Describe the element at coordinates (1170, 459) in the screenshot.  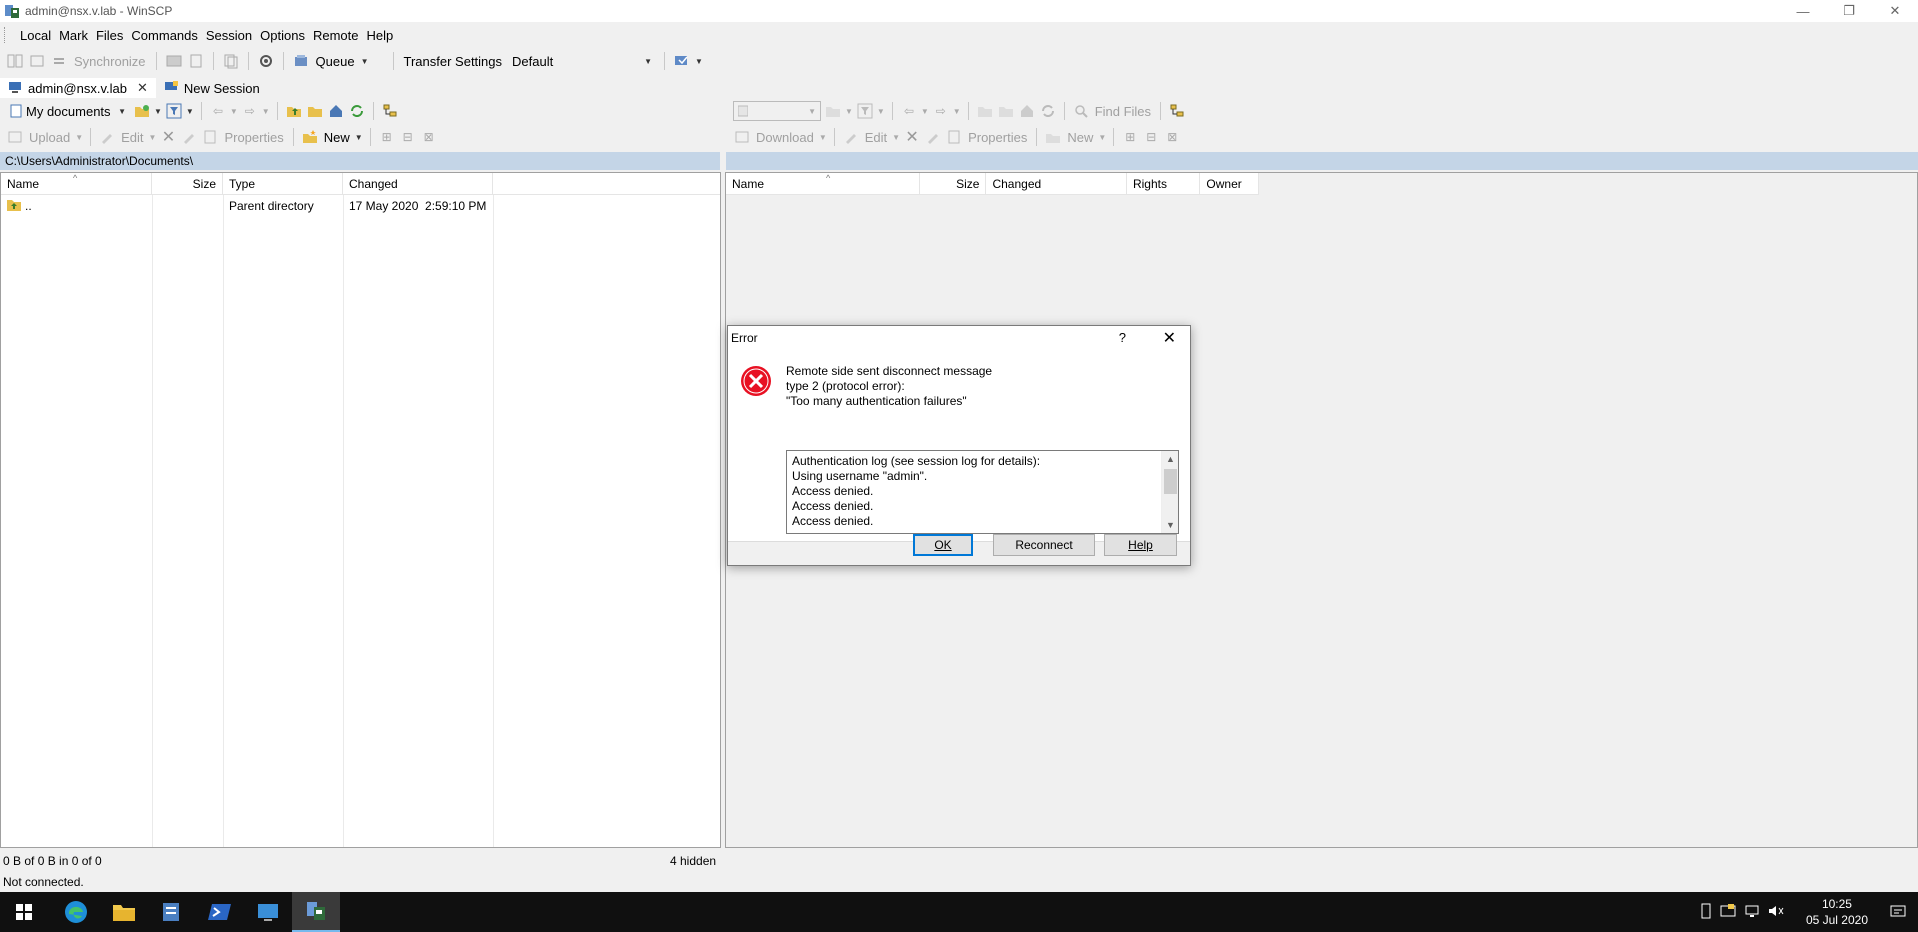
I see `scroll-up-icon: ▲` at that location.